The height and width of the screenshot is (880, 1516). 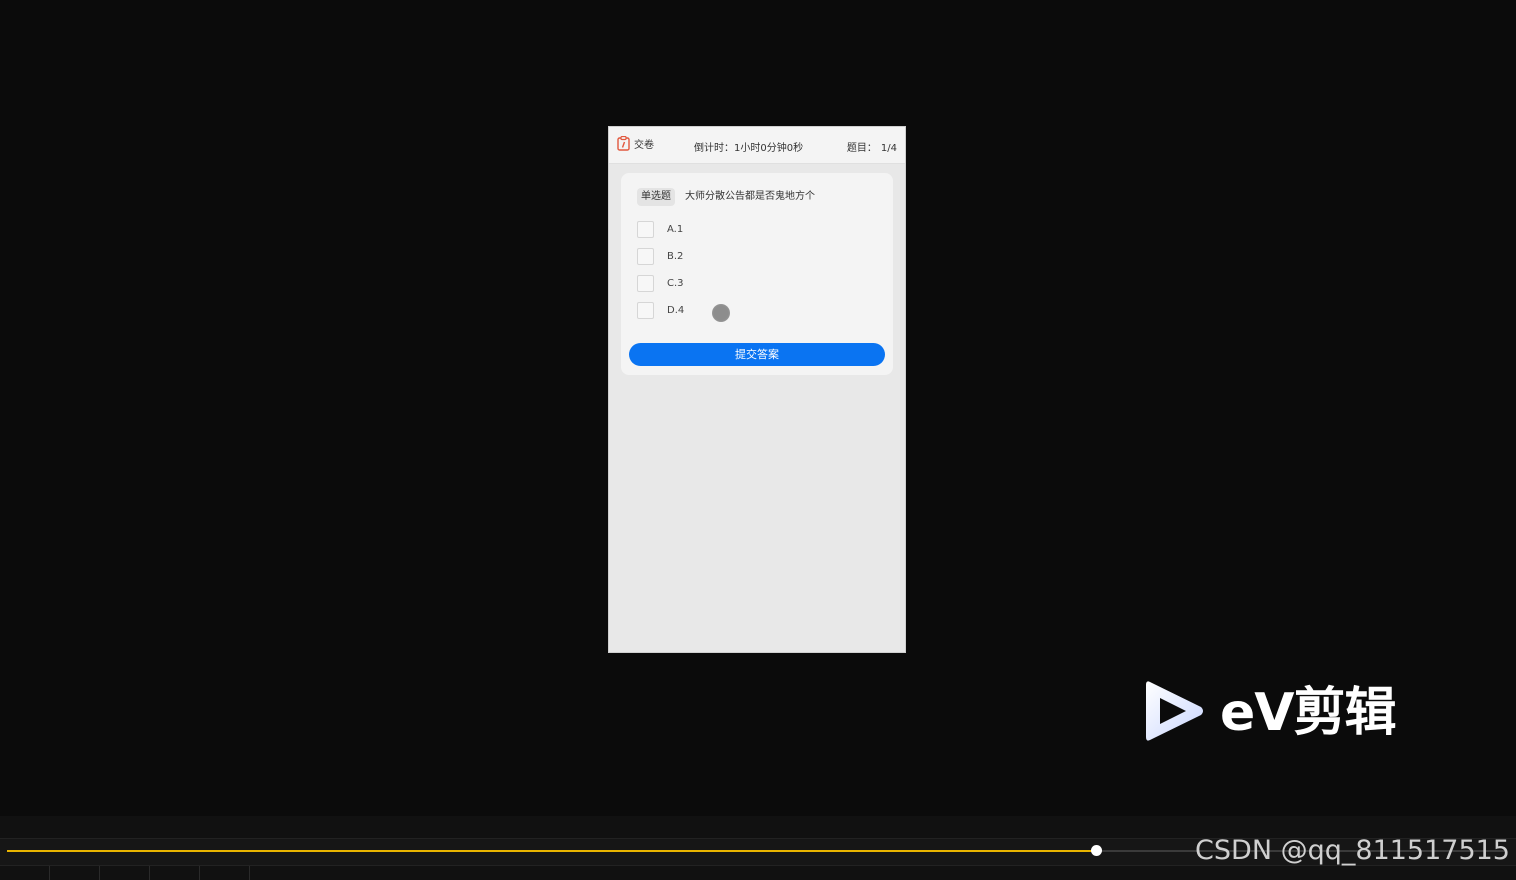 What do you see at coordinates (645, 256) in the screenshot?
I see `option-b-checkbox` at bounding box center [645, 256].